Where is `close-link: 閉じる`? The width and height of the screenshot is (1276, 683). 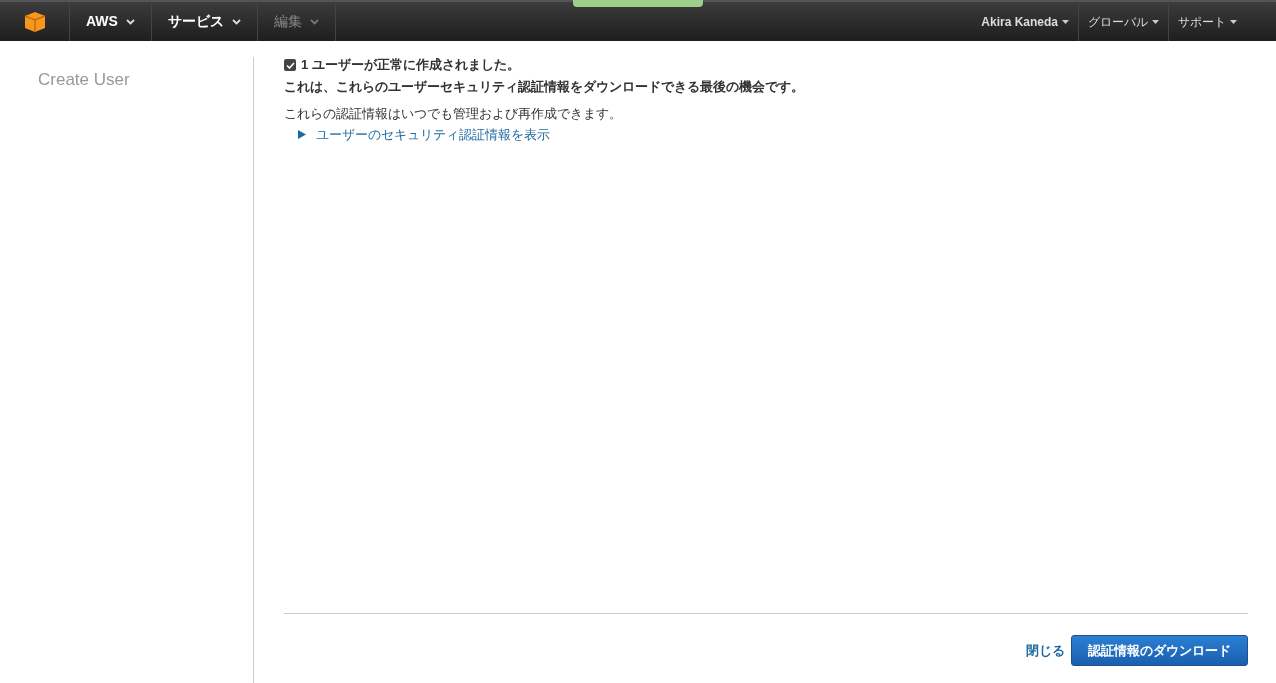 close-link: 閉じる is located at coordinates (1045, 650).